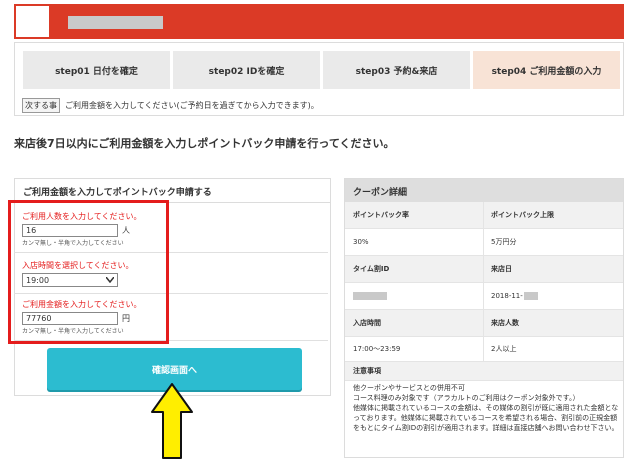  I want to click on next-action-row: 次する事 ご利用金額を入力してください(ご予約日を過ぎてから入力できます)。, so click(170, 105).